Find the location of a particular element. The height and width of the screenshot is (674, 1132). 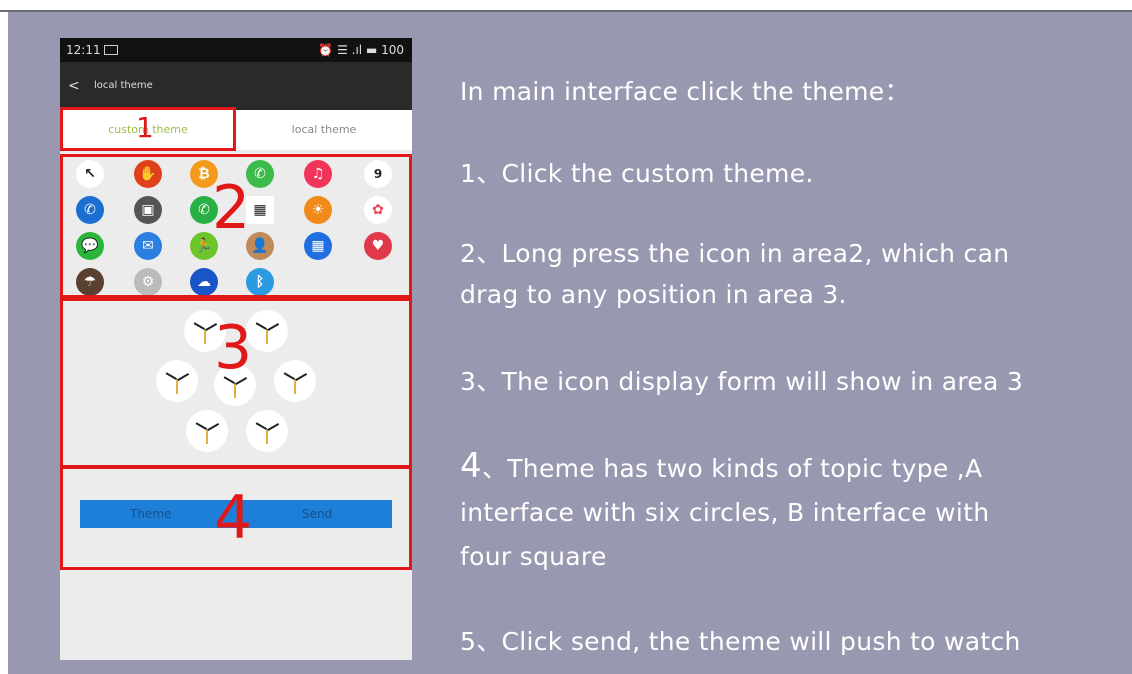

back-icon: < is located at coordinates (74, 86).